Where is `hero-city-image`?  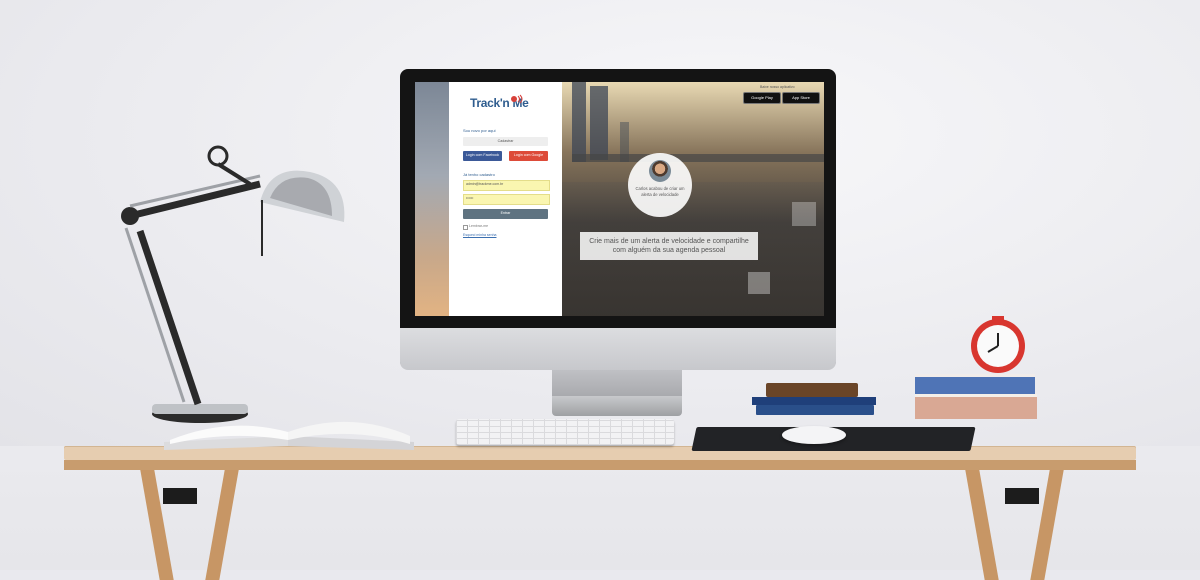
hero-city-image is located at coordinates (693, 199).